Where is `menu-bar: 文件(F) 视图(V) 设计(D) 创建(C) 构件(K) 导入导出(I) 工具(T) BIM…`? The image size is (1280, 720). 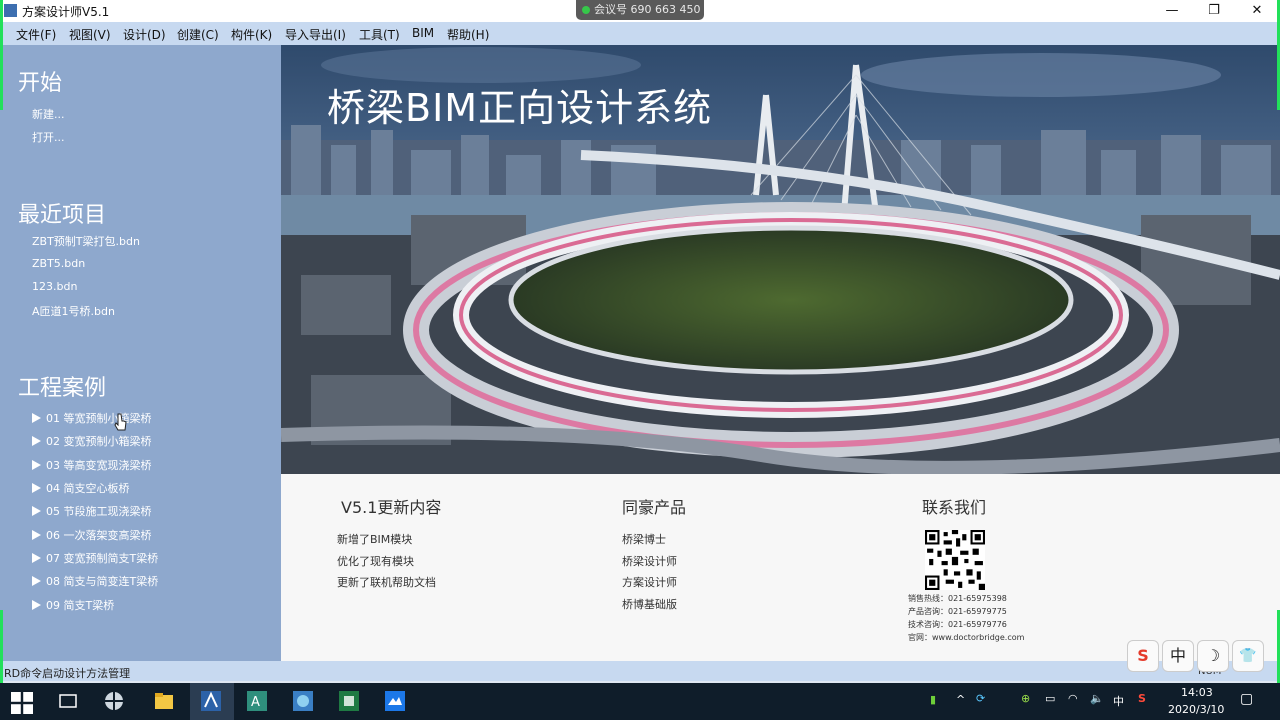
menu-bar: 文件(F) 视图(V) 设计(D) 创建(C) 构件(K) 导入导出(I) 工具(T) BIM… is located at coordinates (640, 33).